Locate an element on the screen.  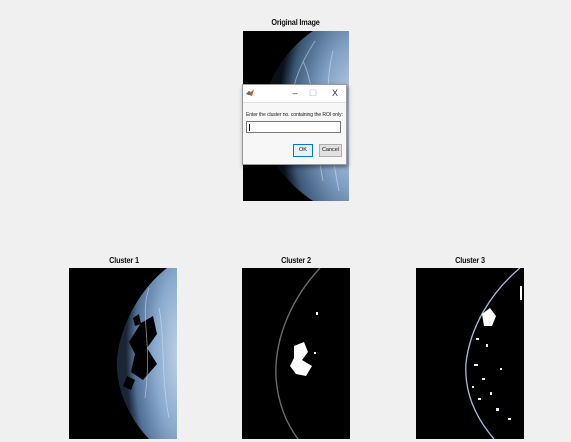
cluster-number-input is located at coordinates (293, 127).